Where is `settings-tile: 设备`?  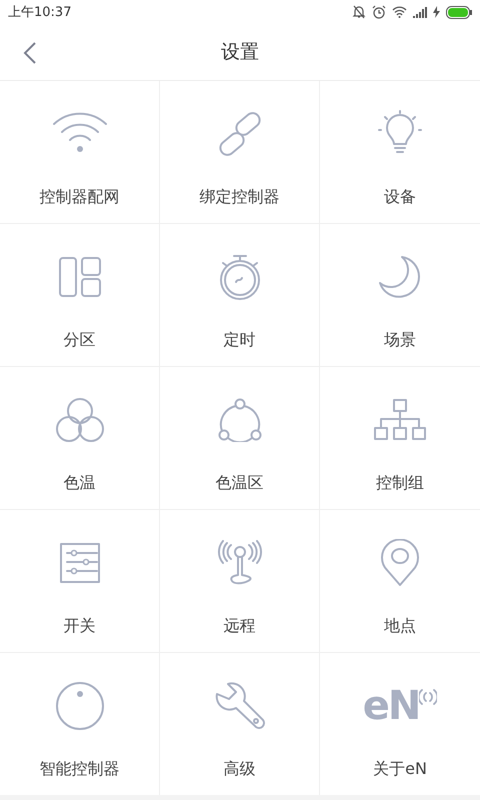
settings-tile: 设备 is located at coordinates (400, 152).